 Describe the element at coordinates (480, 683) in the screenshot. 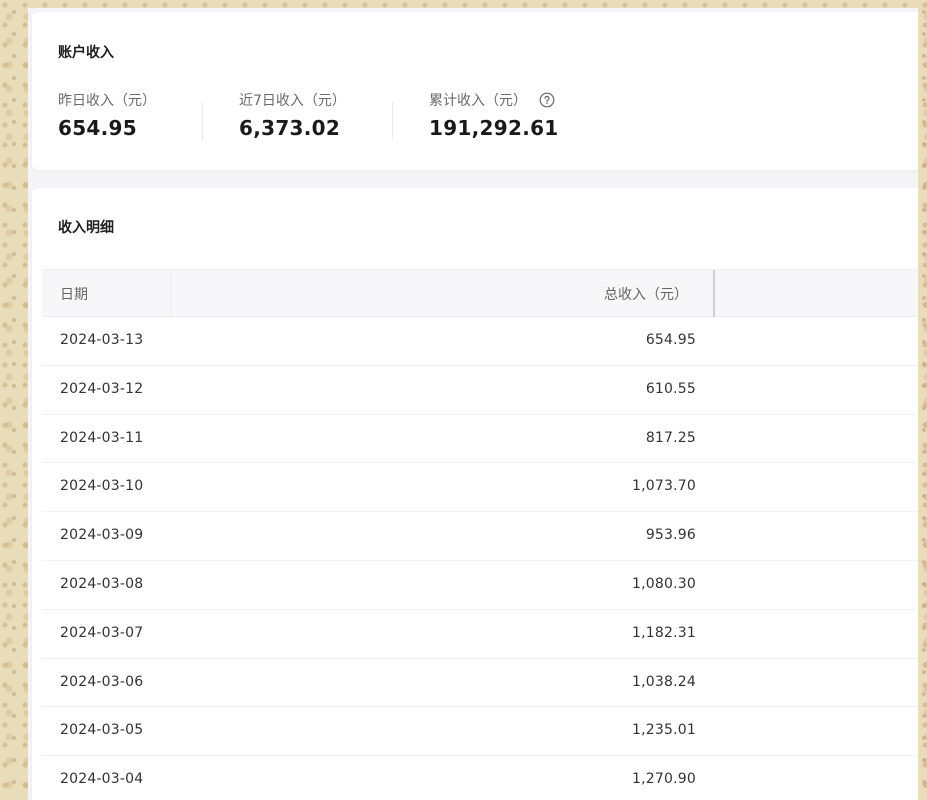

I see `table-row: 2024-03-06 1,038.24` at that location.